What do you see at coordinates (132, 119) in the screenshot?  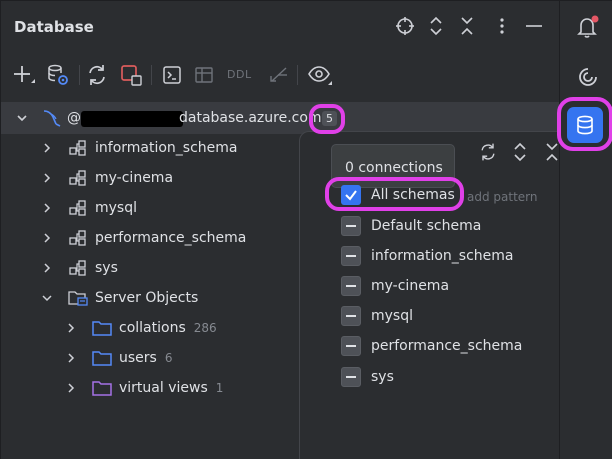 I see `redacted-hostname` at bounding box center [132, 119].